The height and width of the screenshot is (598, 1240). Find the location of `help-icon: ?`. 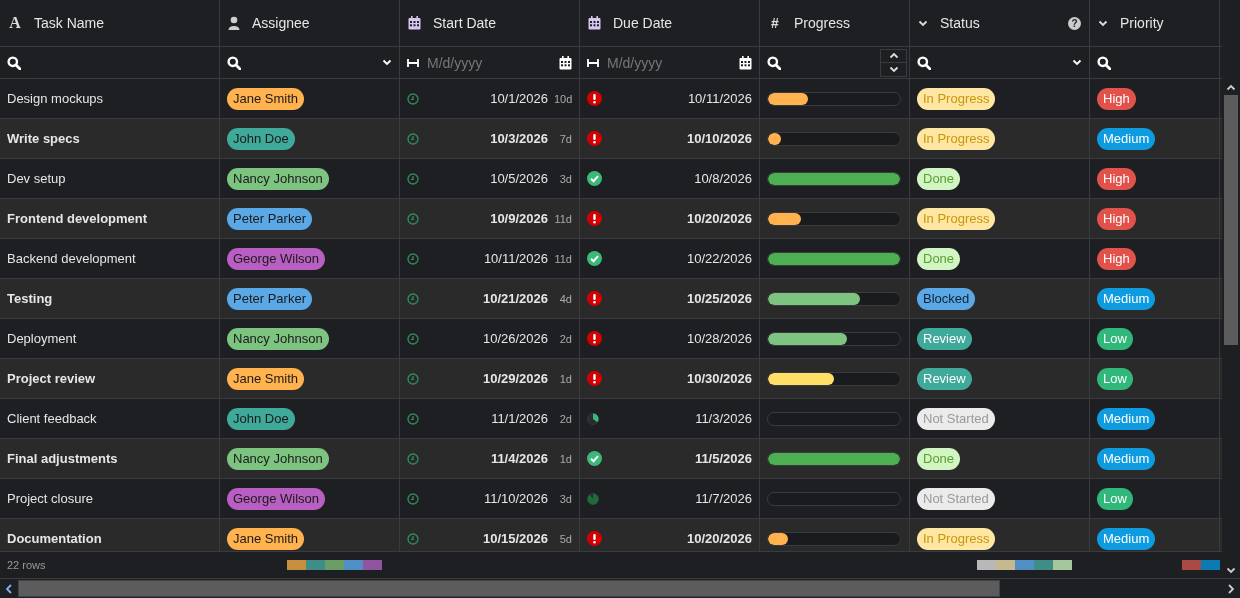

help-icon: ? is located at coordinates (1074, 23).